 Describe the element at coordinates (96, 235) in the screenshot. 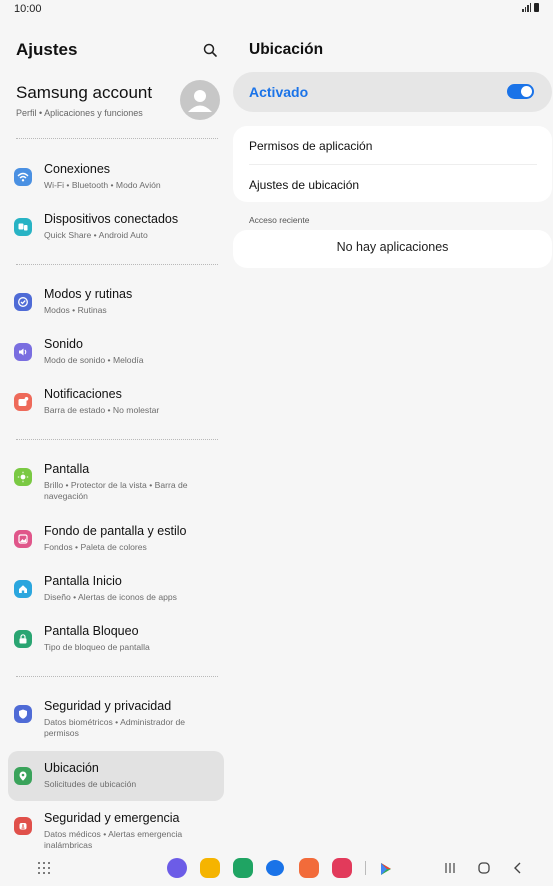

I see `item-subtitle: Quick Share • Android Auto` at that location.